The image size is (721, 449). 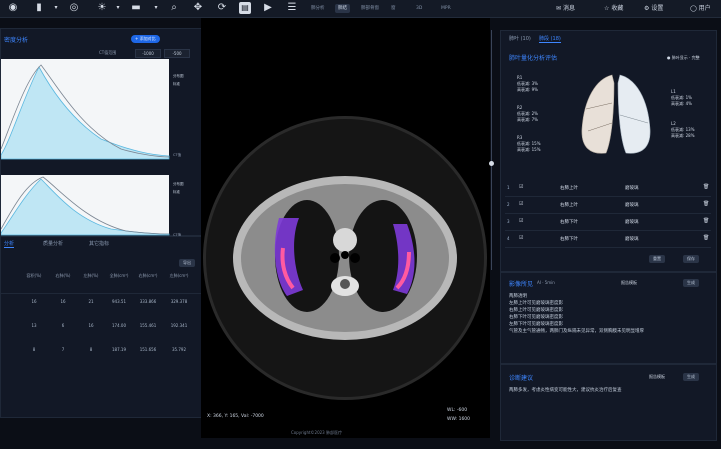 I want to click on table-header: 全肺(cm³), so click(x=119, y=275).